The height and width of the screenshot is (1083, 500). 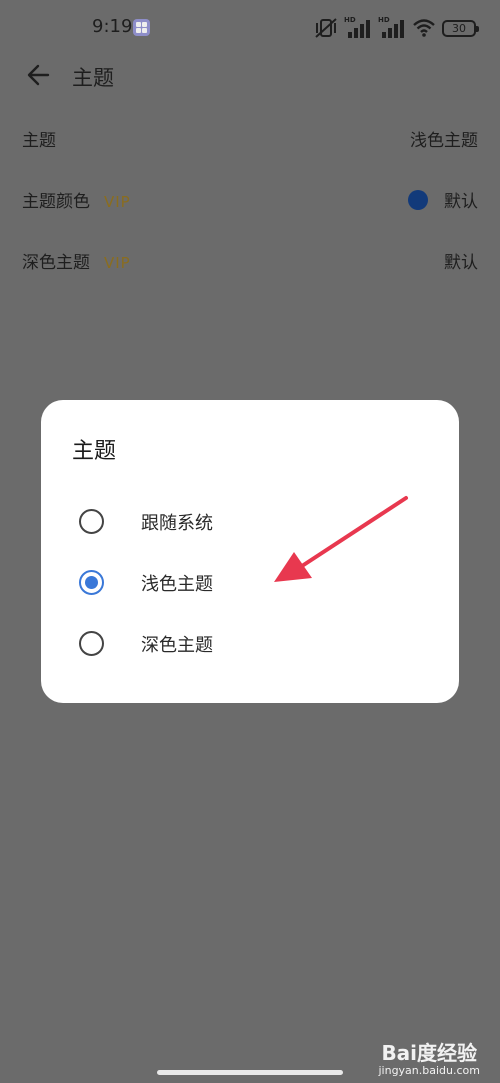 What do you see at coordinates (39, 141) in the screenshot?
I see `settings-row-label: 主题` at bounding box center [39, 141].